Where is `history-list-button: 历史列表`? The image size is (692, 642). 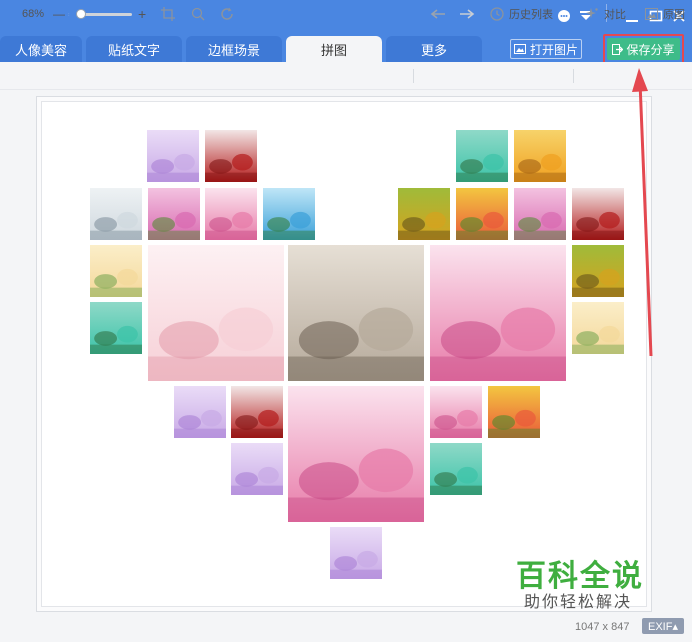 history-list-button: 历史列表 is located at coordinates (521, 14).